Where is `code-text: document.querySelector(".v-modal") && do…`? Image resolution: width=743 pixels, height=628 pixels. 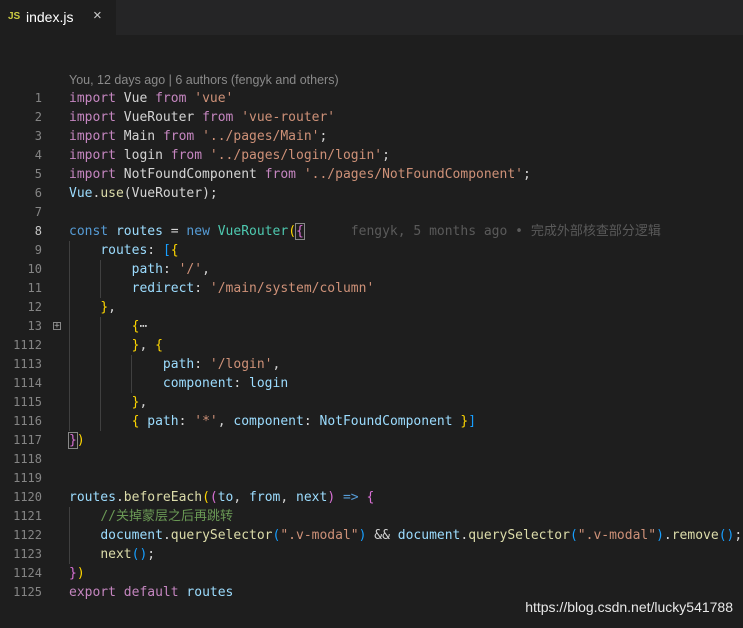
code-text: document.querySelector(".v-modal") && do… is located at coordinates (405, 535).